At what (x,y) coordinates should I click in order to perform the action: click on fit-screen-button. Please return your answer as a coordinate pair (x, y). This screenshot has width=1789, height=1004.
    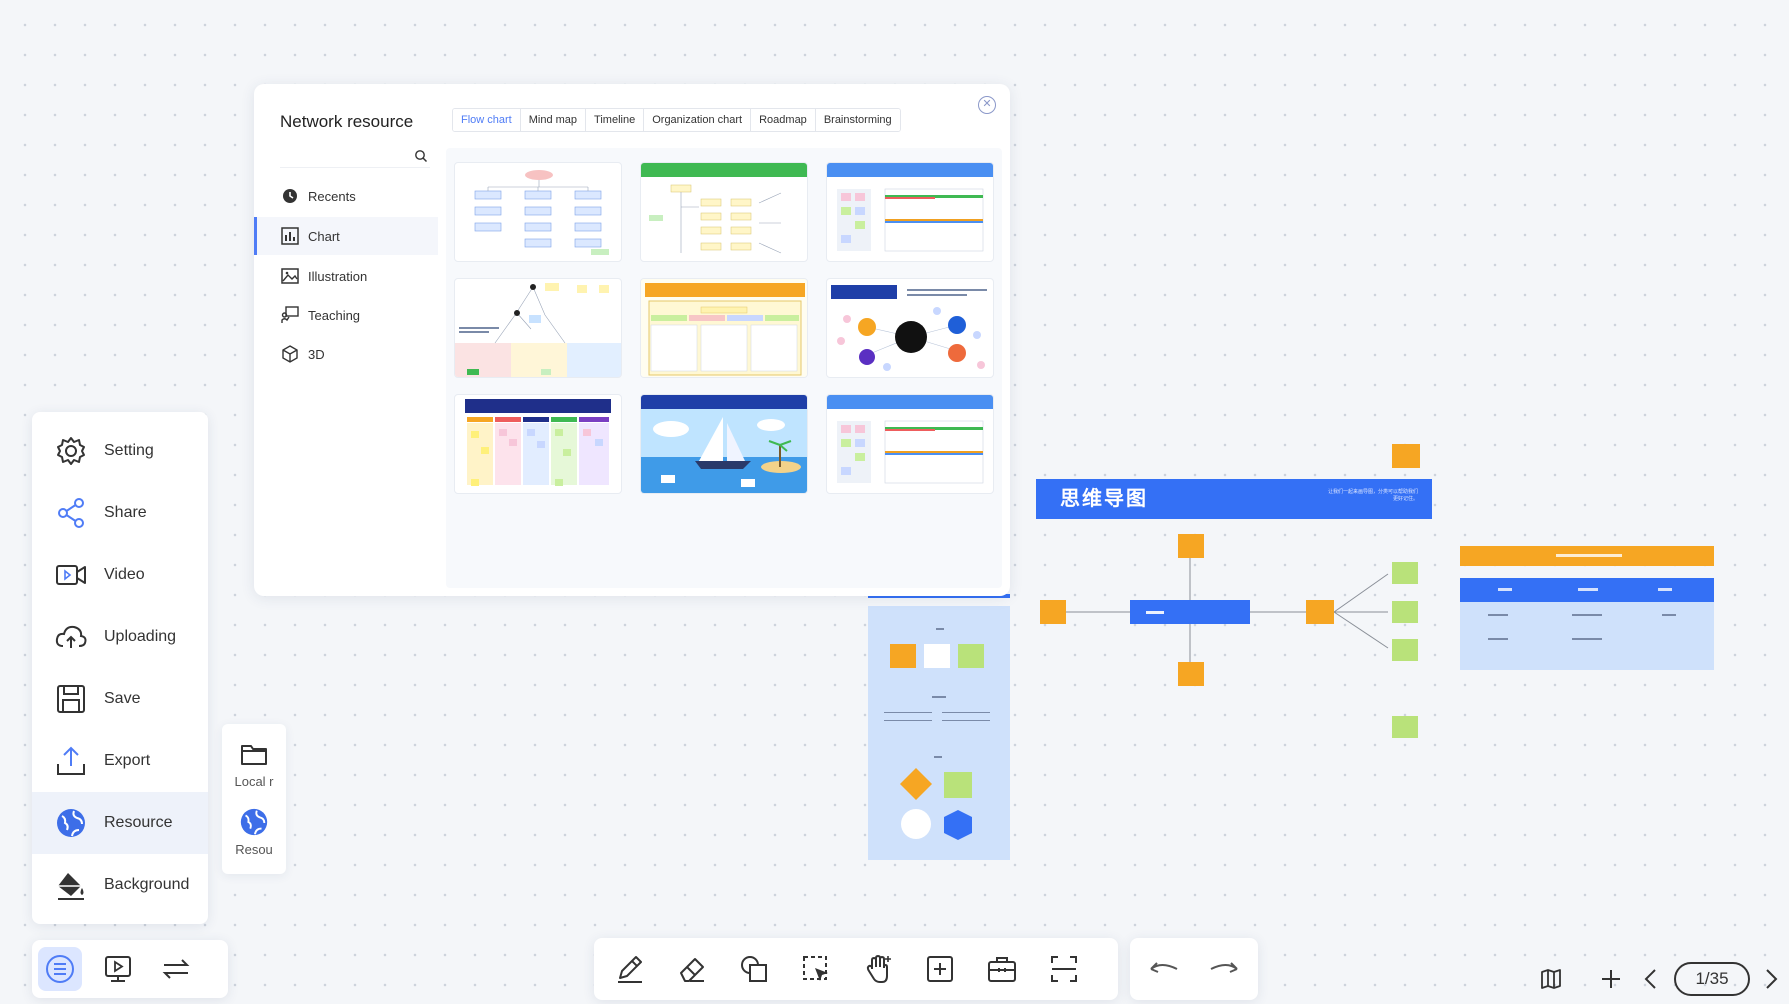
    Looking at the image, I should click on (1064, 969).